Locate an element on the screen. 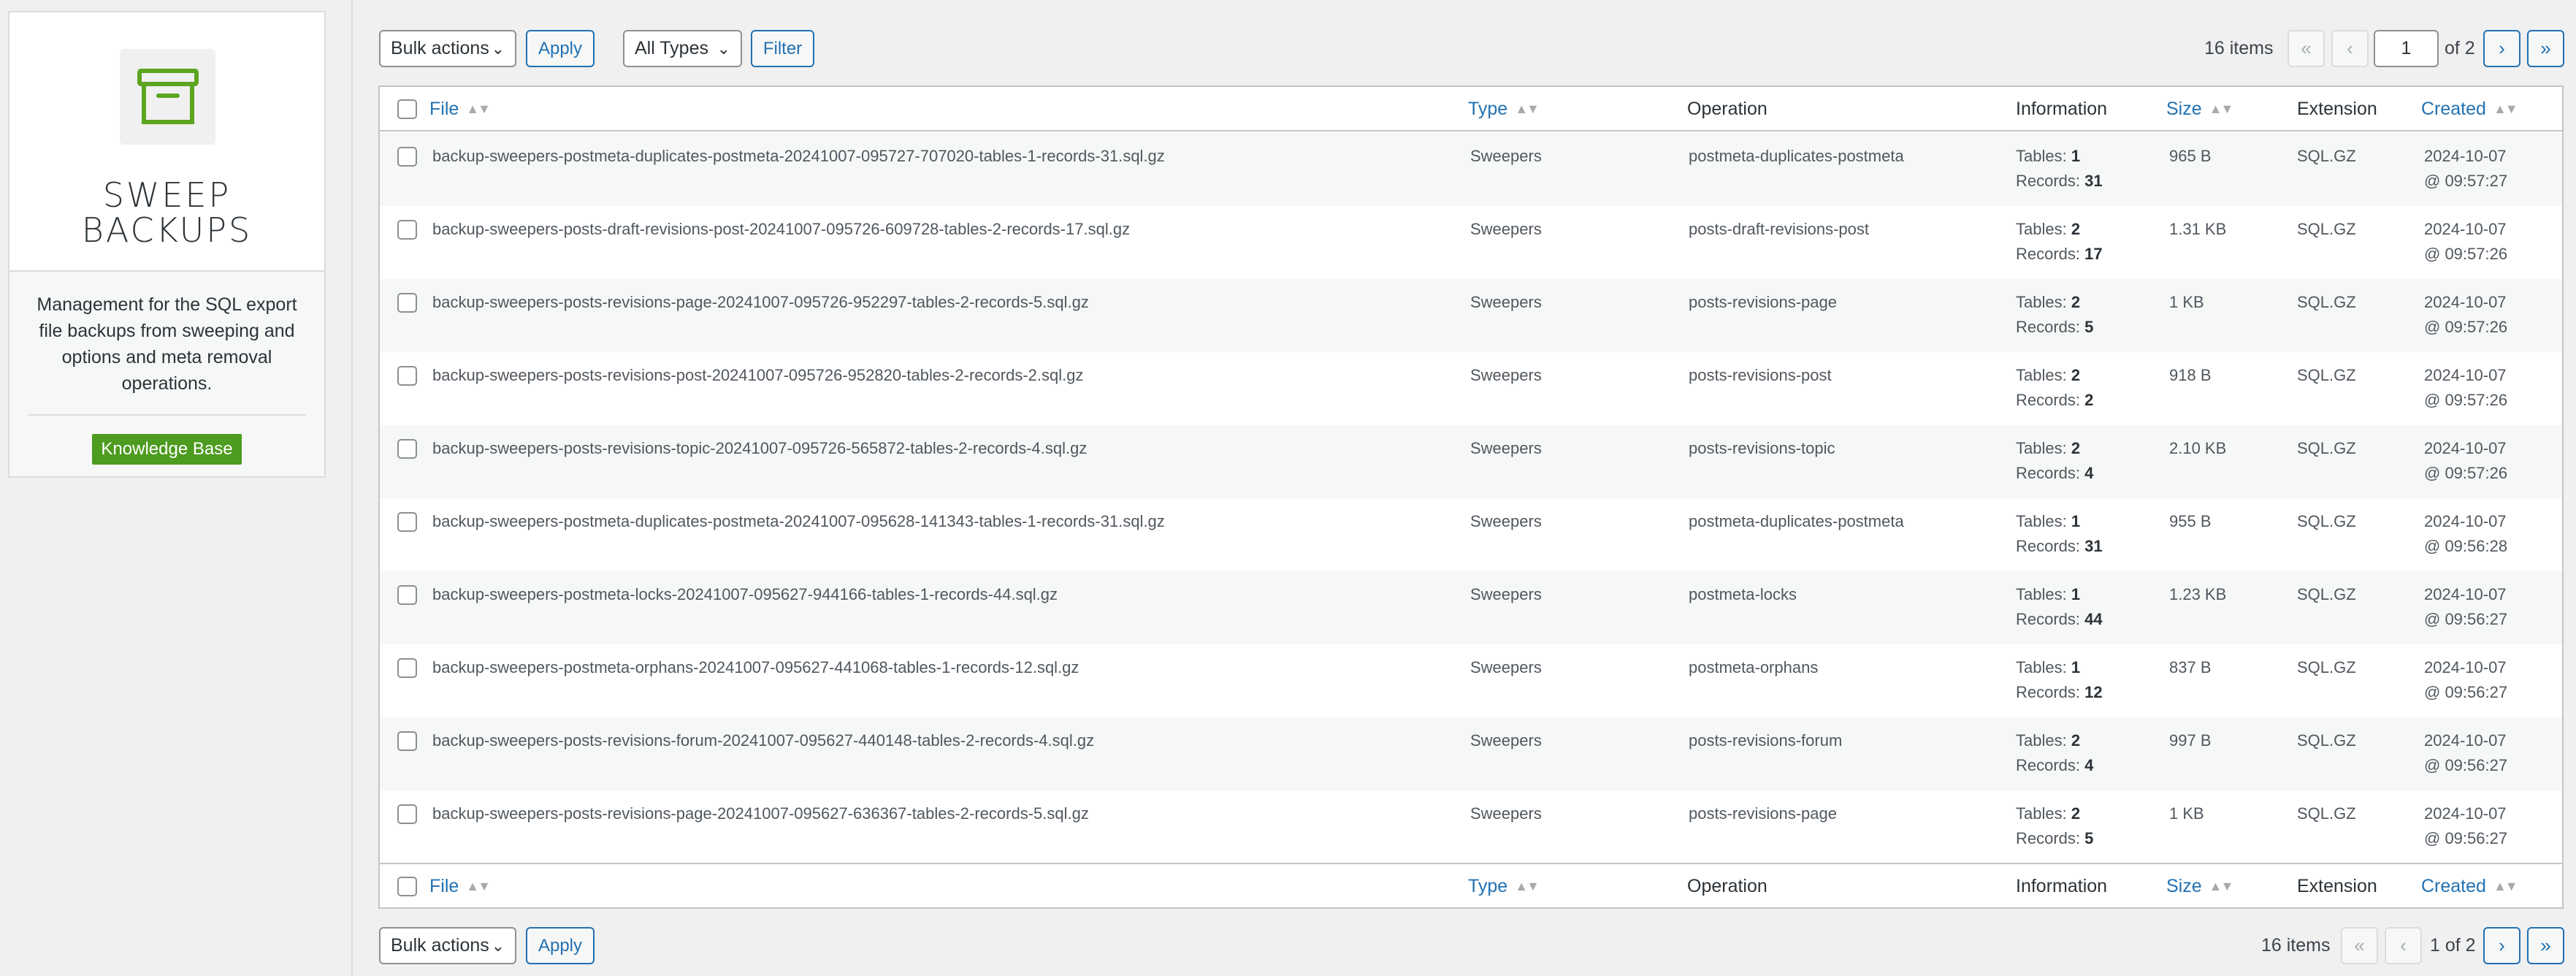 The width and height of the screenshot is (2576, 976). panel-header: SWEEP BACKUPS is located at coordinates (166, 142).